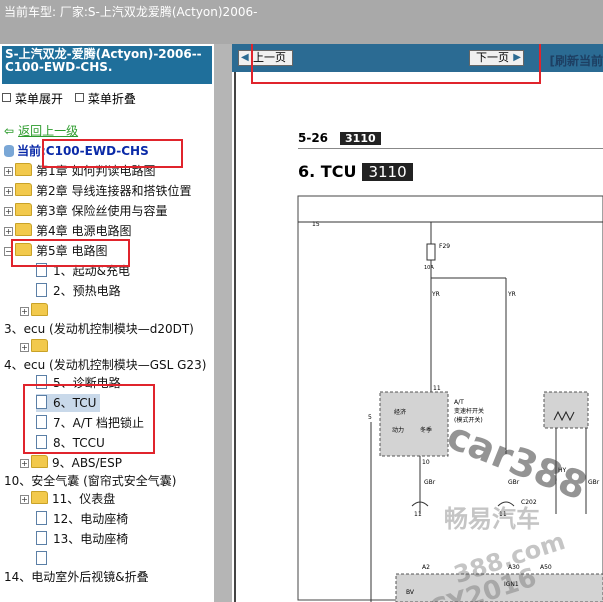 This screenshot has width=603, height=602. I want to click on tree-item-preheat: 2、预热电路, so click(78, 291).